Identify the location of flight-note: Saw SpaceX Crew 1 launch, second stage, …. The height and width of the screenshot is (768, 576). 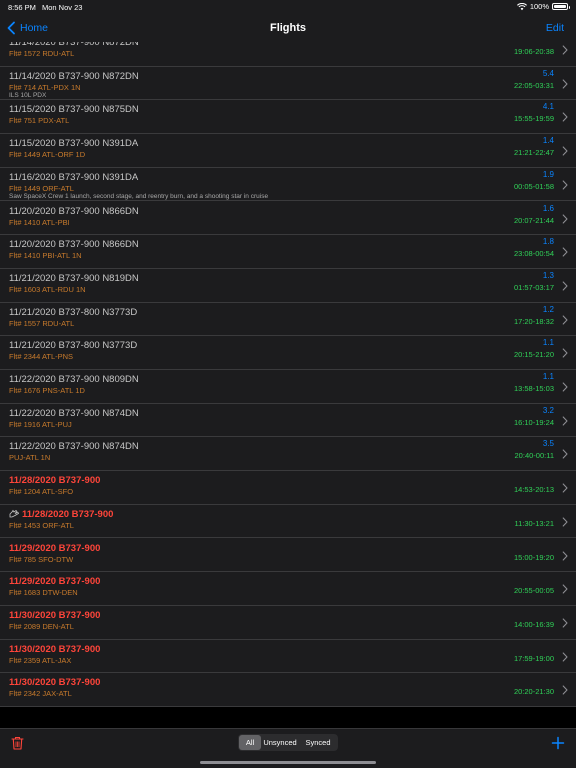
(139, 196).